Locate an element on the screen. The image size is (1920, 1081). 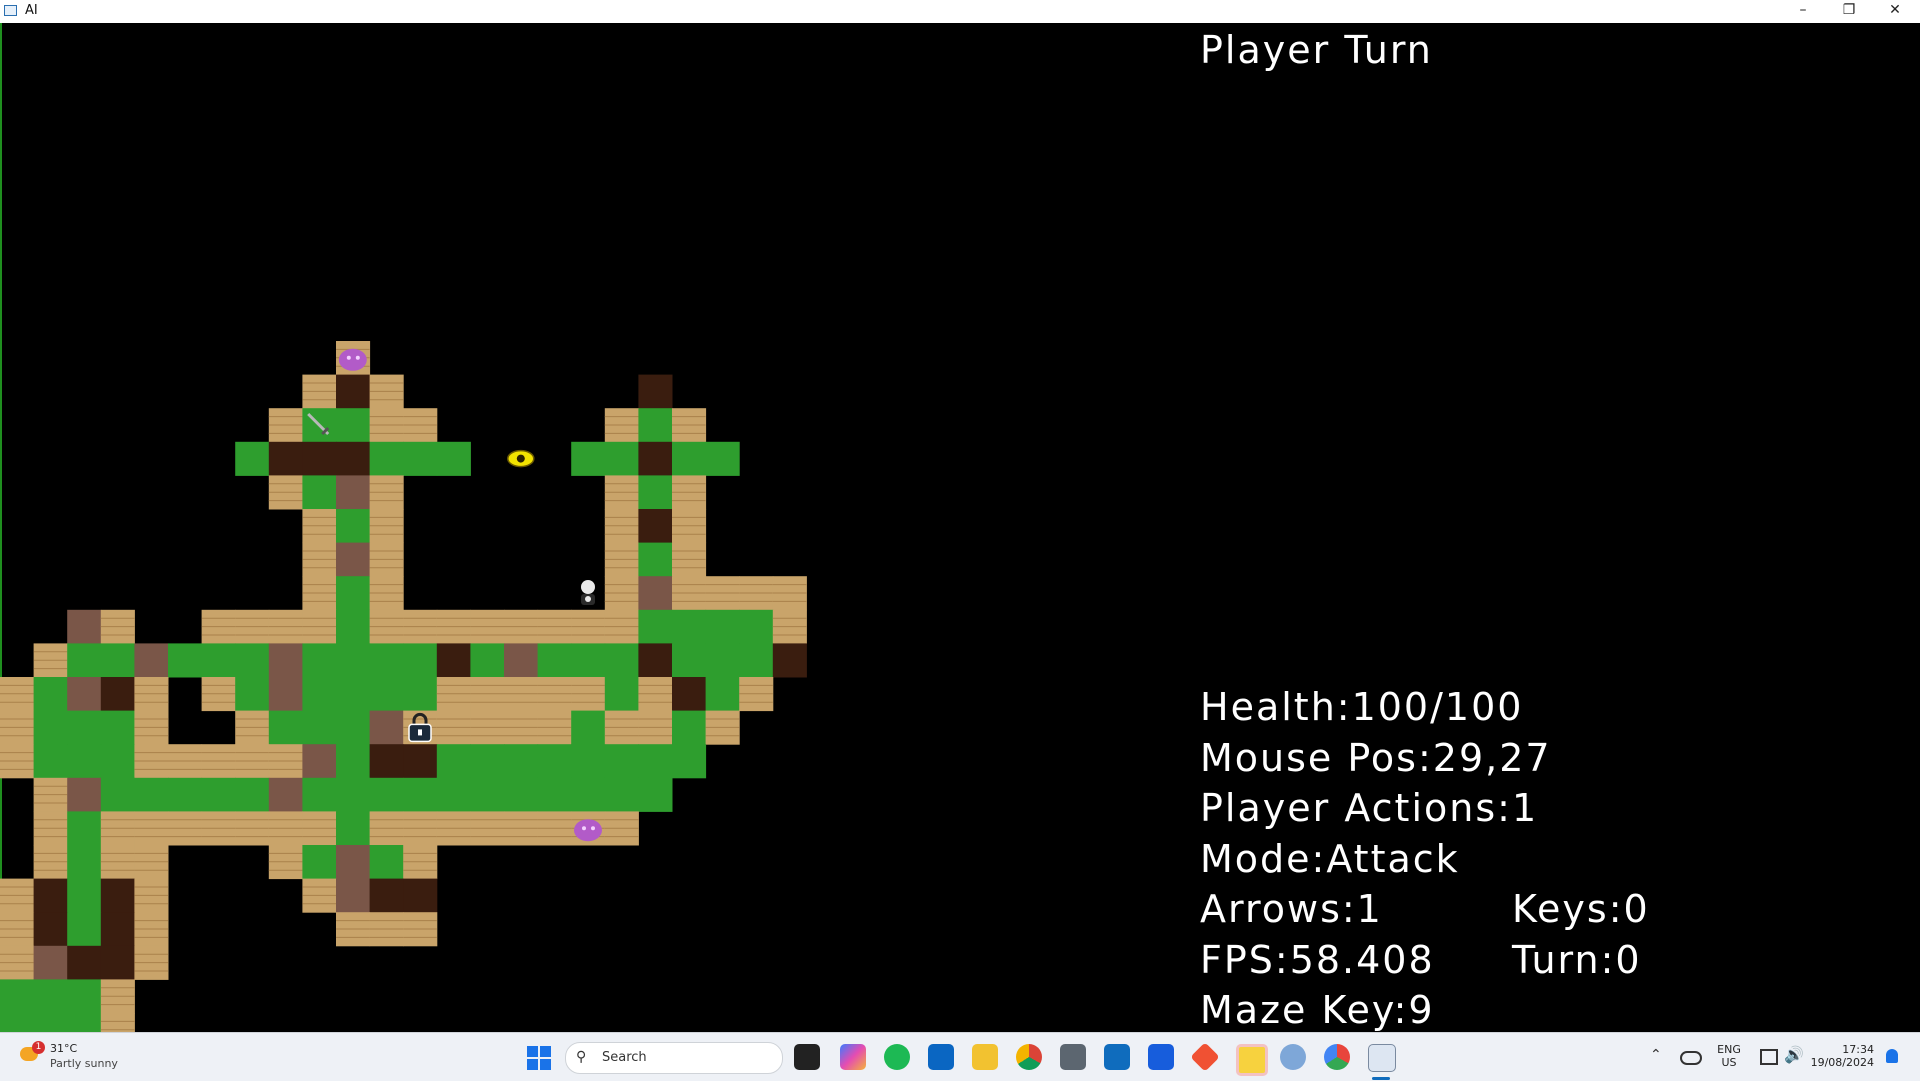
search-box: ⚲ Search is located at coordinates (674, 1058).